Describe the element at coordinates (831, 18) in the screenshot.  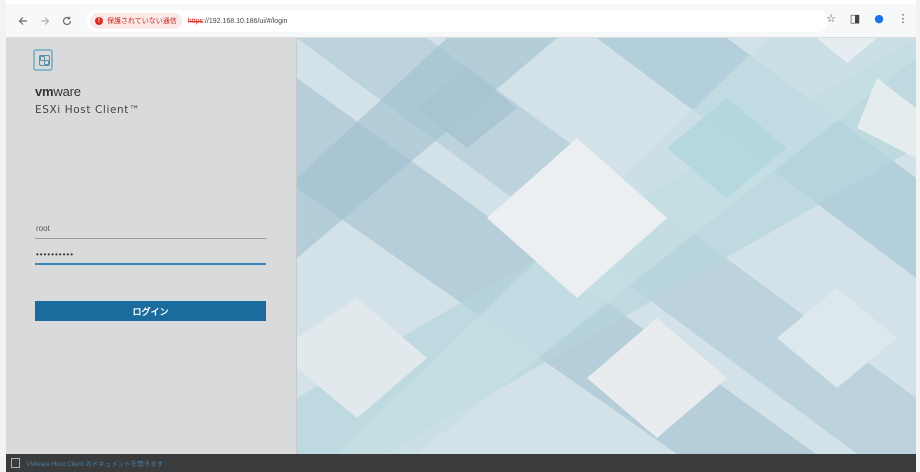
I see `star-icon: ☆` at that location.